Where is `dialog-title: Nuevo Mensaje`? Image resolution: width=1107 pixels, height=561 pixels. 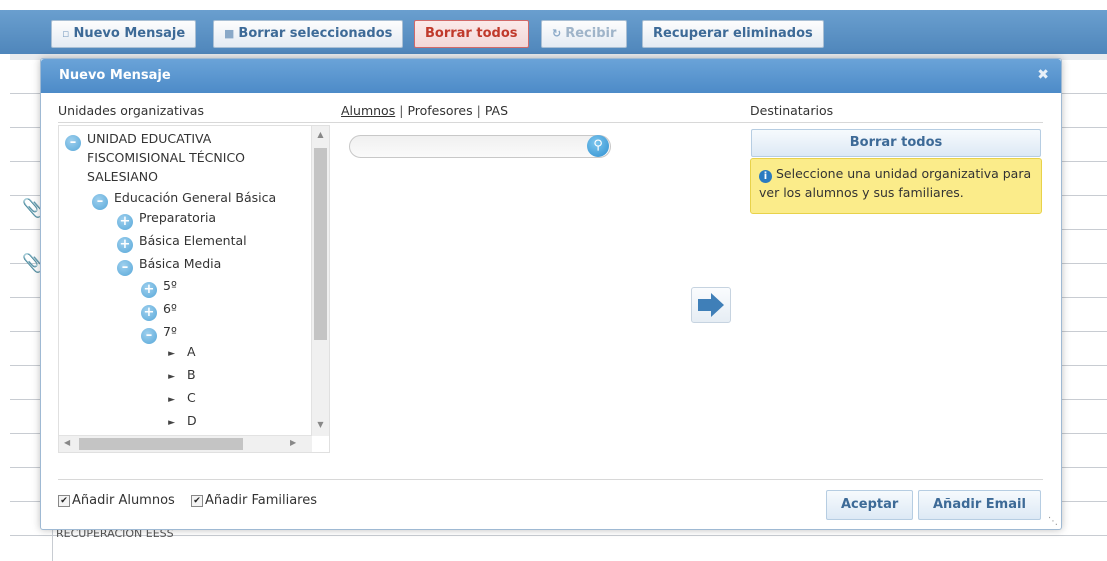
dialog-title: Nuevo Mensaje is located at coordinates (115, 75).